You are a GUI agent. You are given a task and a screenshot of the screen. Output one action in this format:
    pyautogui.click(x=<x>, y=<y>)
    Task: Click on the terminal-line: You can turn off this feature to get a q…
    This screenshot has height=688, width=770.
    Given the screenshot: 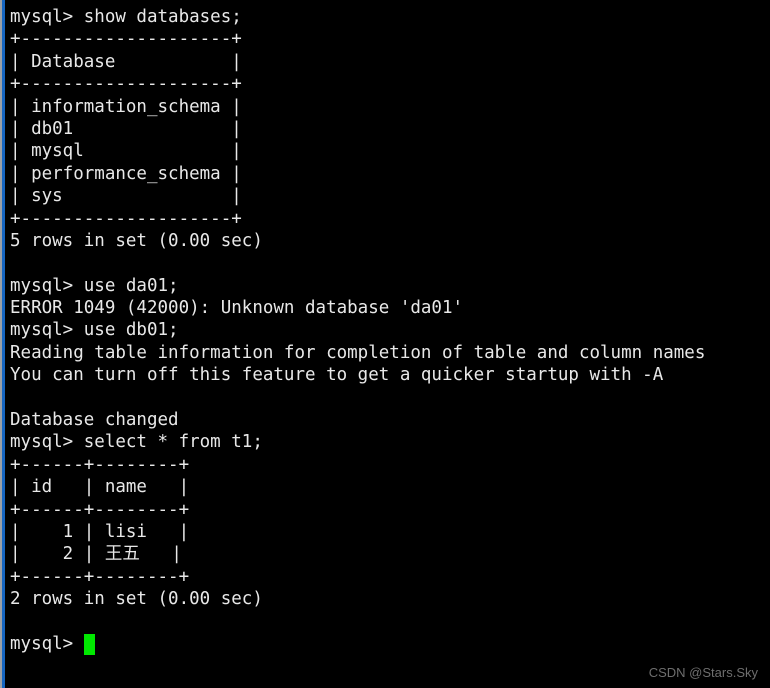 What is the action you would take?
    pyautogui.click(x=337, y=375)
    